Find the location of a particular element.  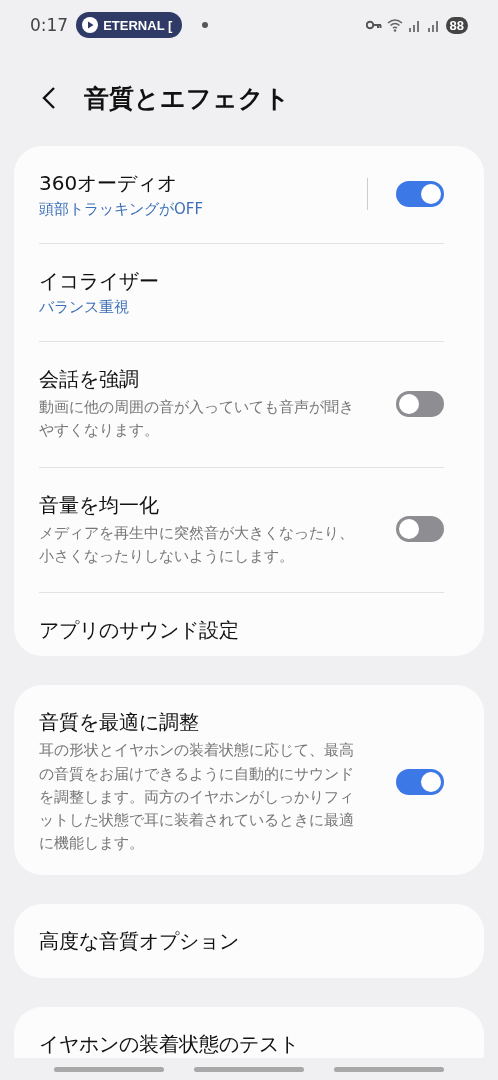

setting-title: イヤホンの装着状態のテスト is located at coordinates (241, 1043).